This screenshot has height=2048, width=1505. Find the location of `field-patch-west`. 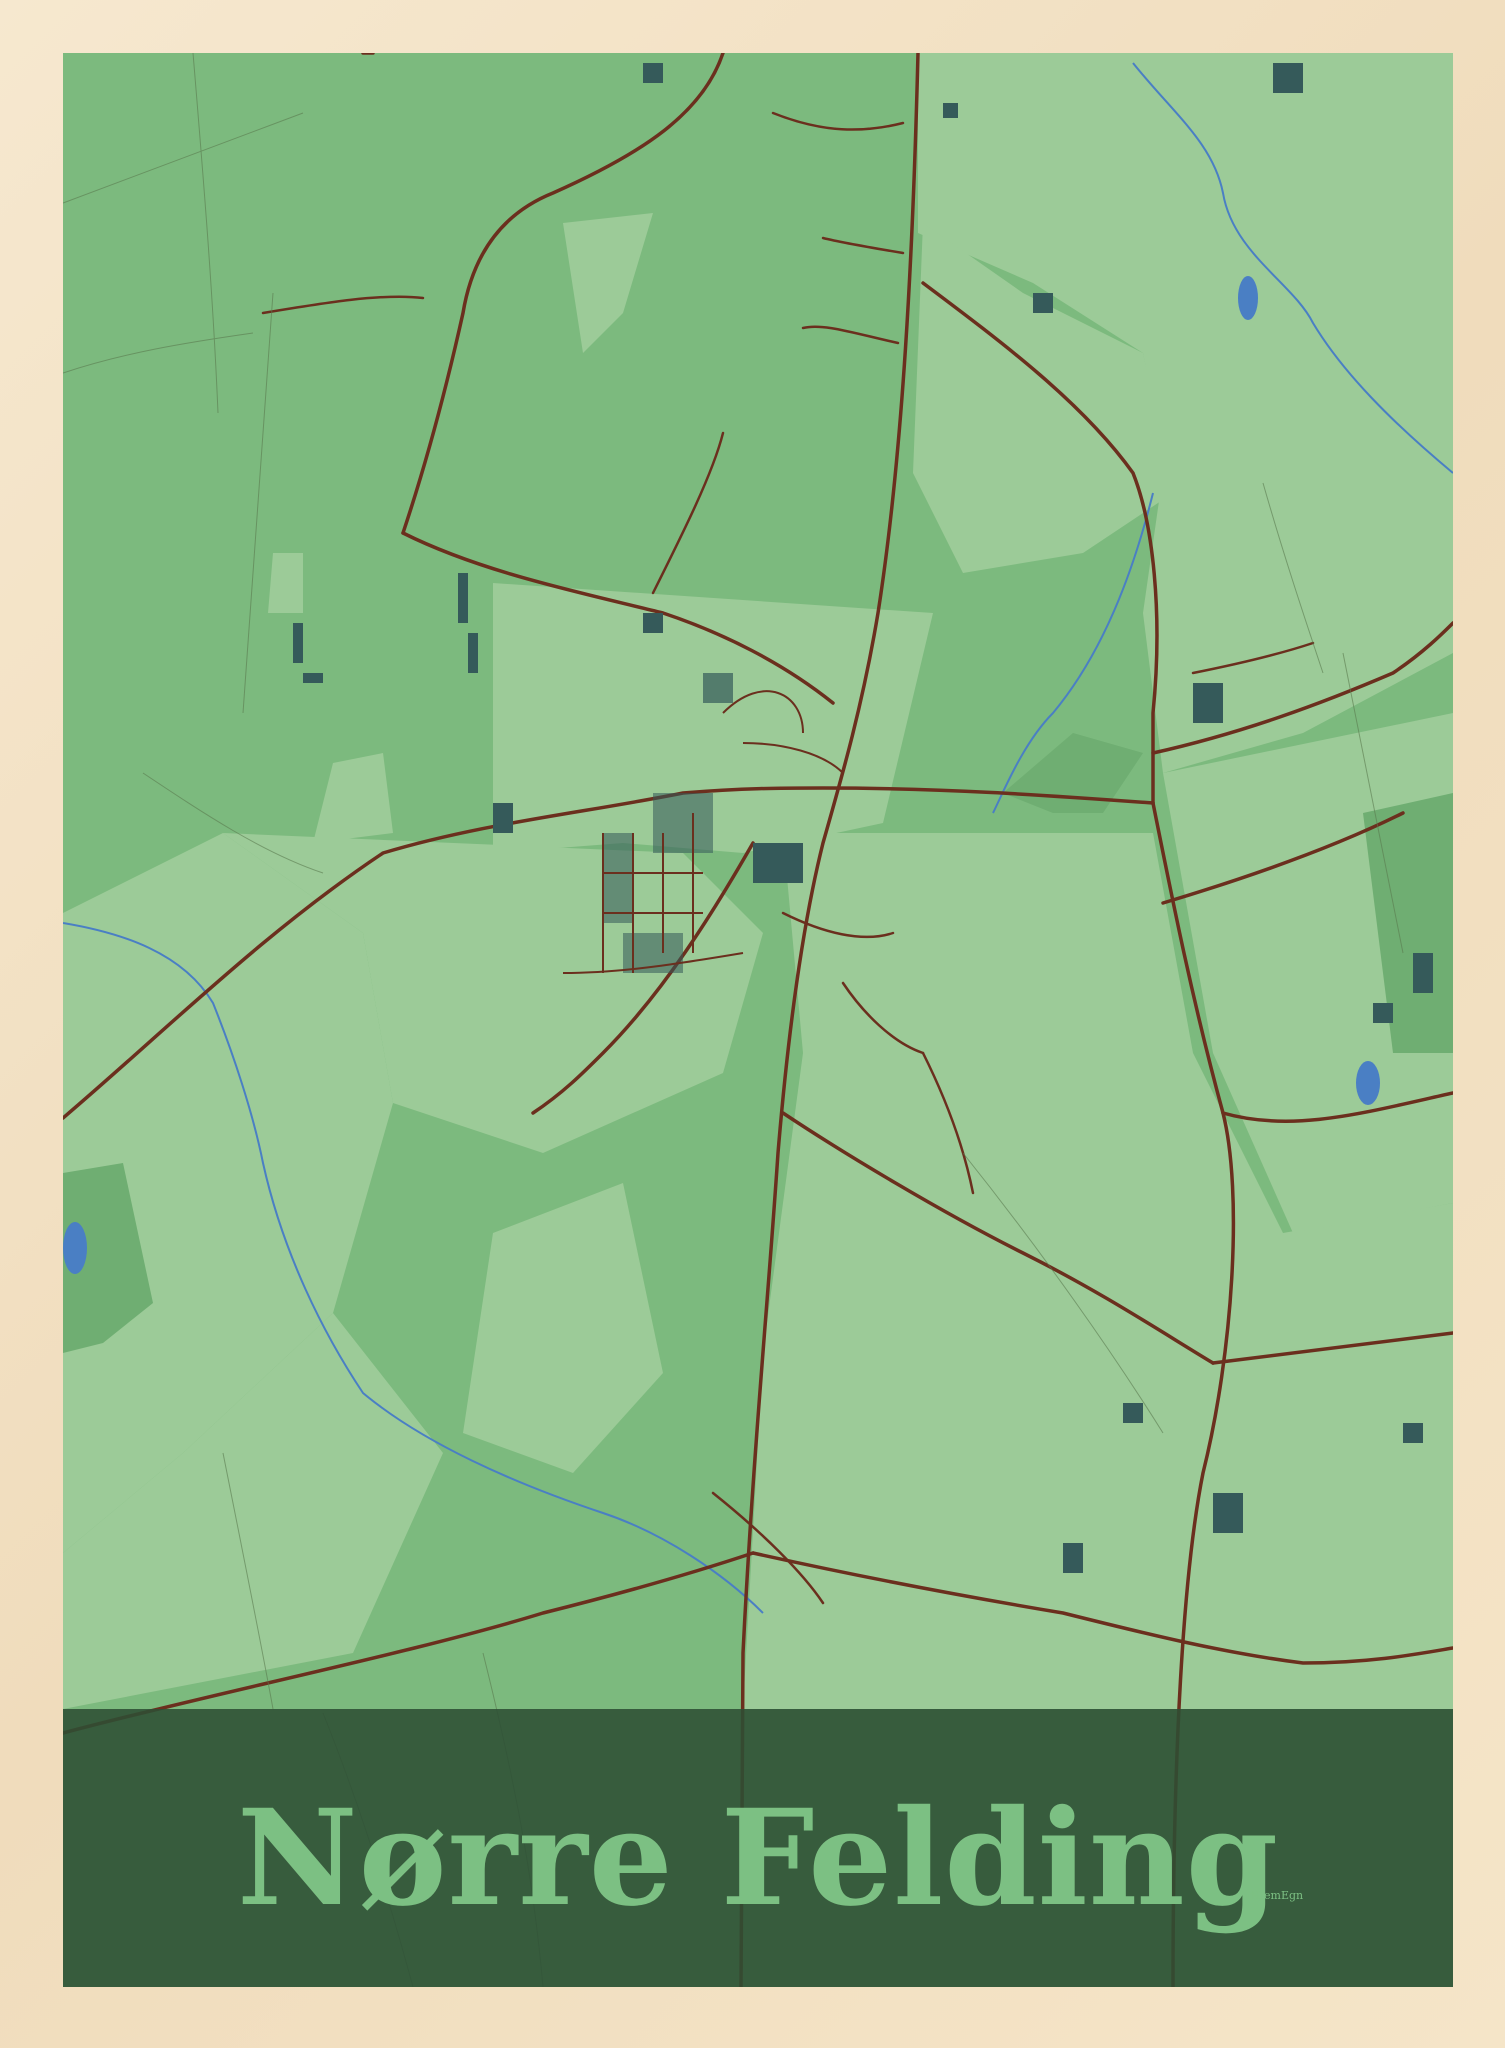

field-patch-west is located at coordinates (285, 583).